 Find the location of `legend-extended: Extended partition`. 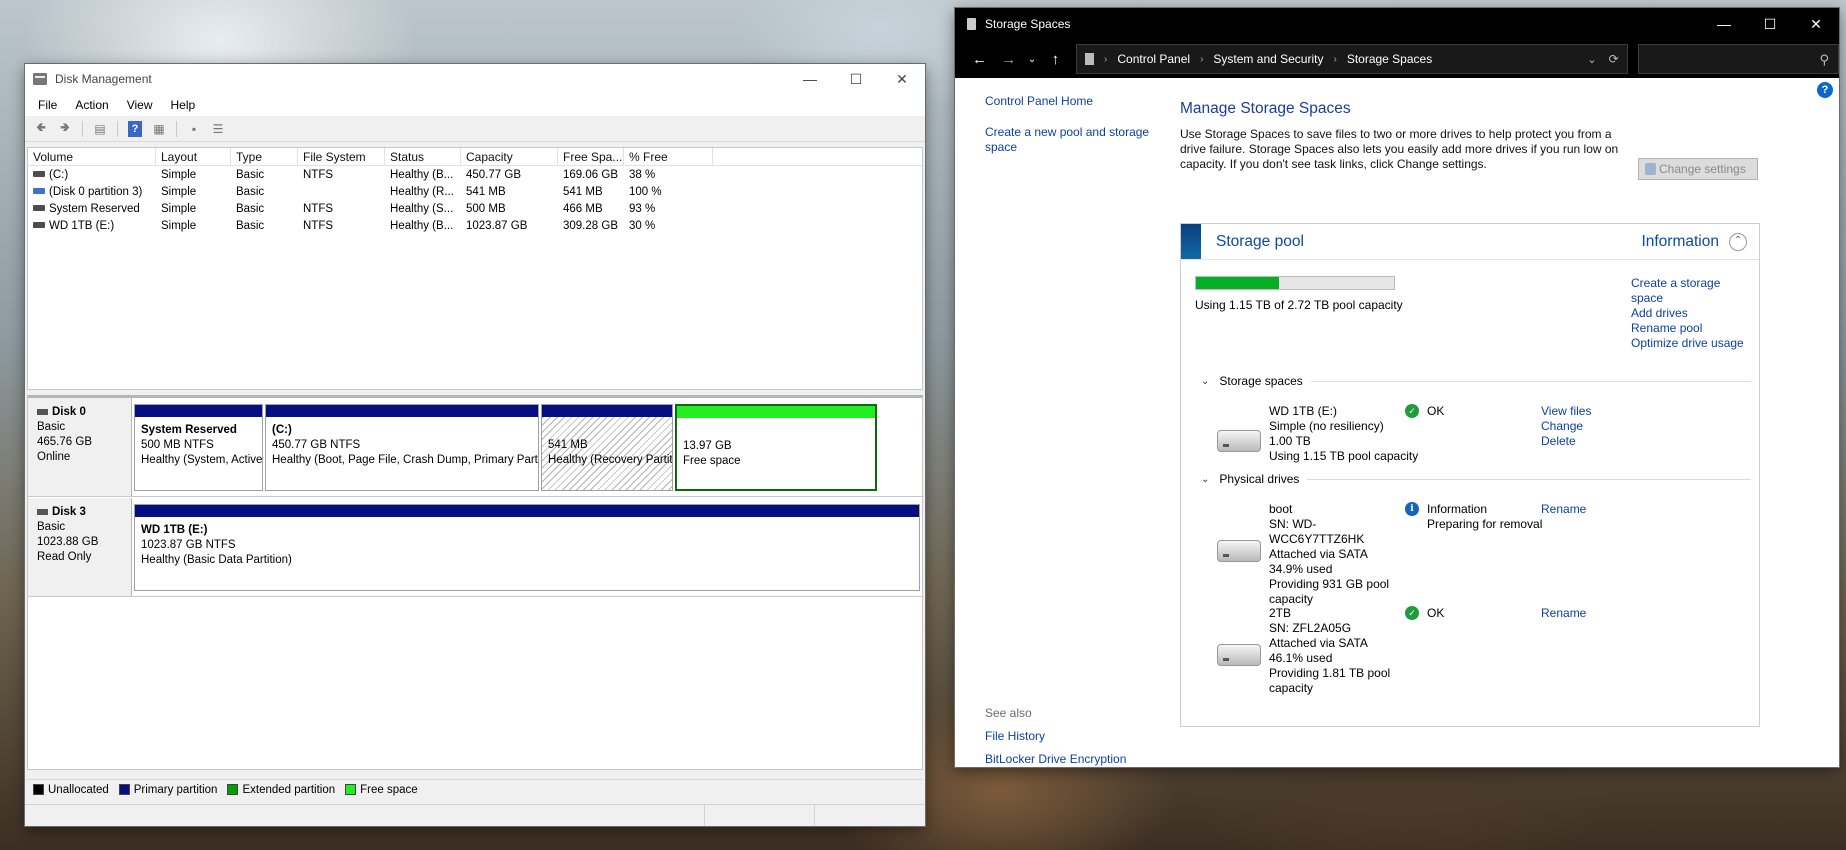

legend-extended: Extended partition is located at coordinates (281, 790).